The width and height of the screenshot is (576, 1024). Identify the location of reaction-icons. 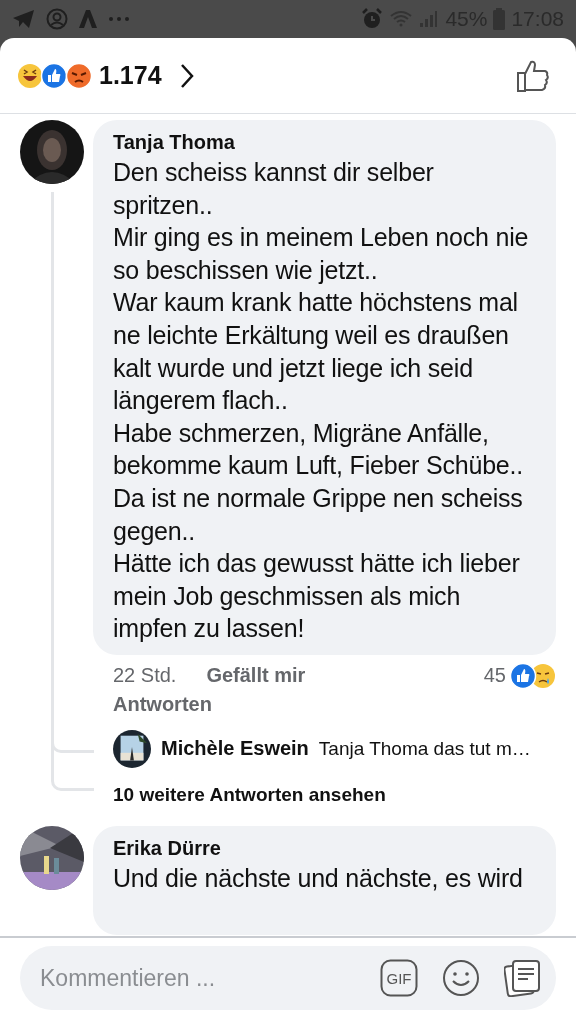
(533, 675).